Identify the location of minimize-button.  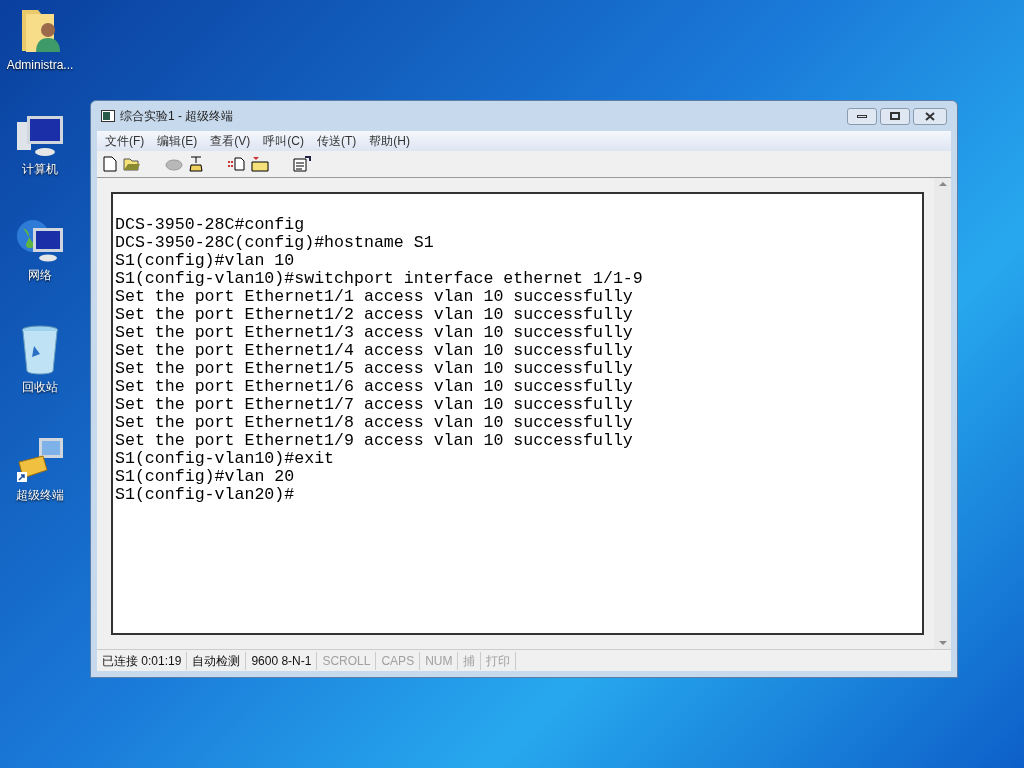
(862, 116).